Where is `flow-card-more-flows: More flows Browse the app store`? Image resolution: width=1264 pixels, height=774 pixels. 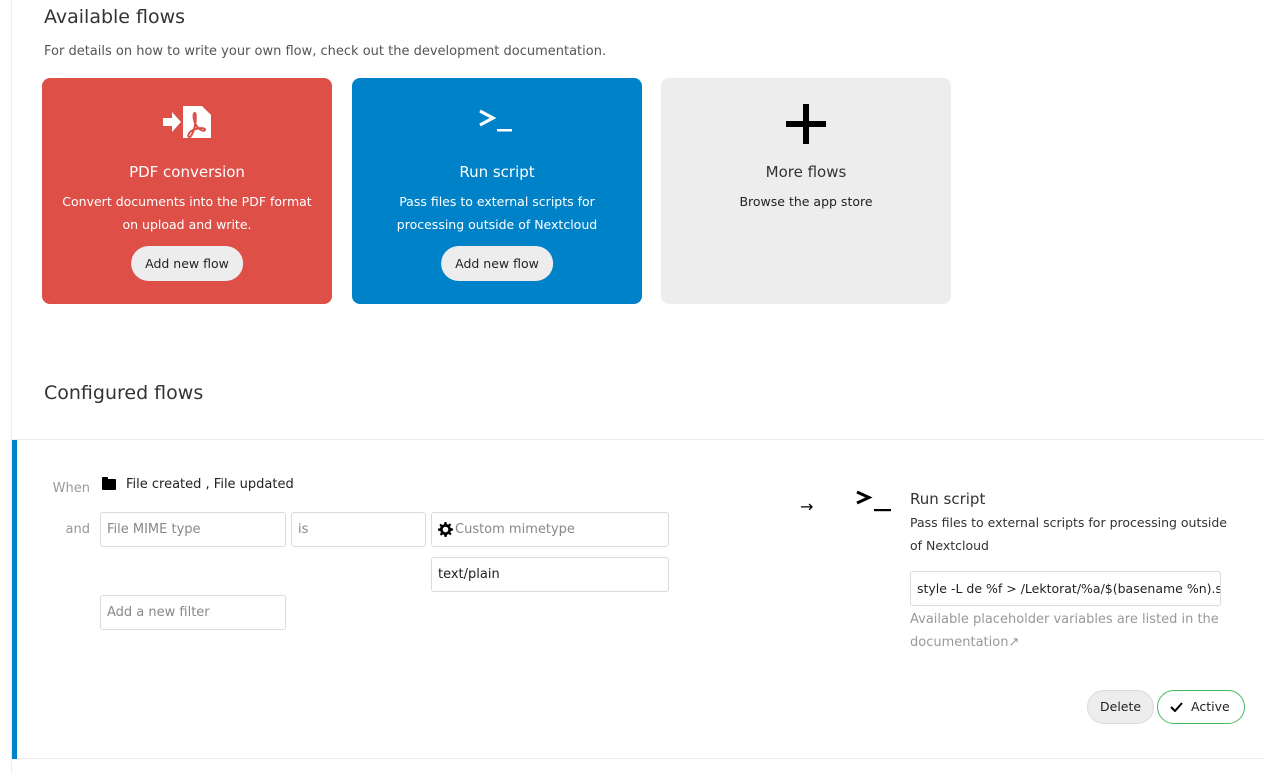
flow-card-more-flows: More flows Browse the app store is located at coordinates (806, 191).